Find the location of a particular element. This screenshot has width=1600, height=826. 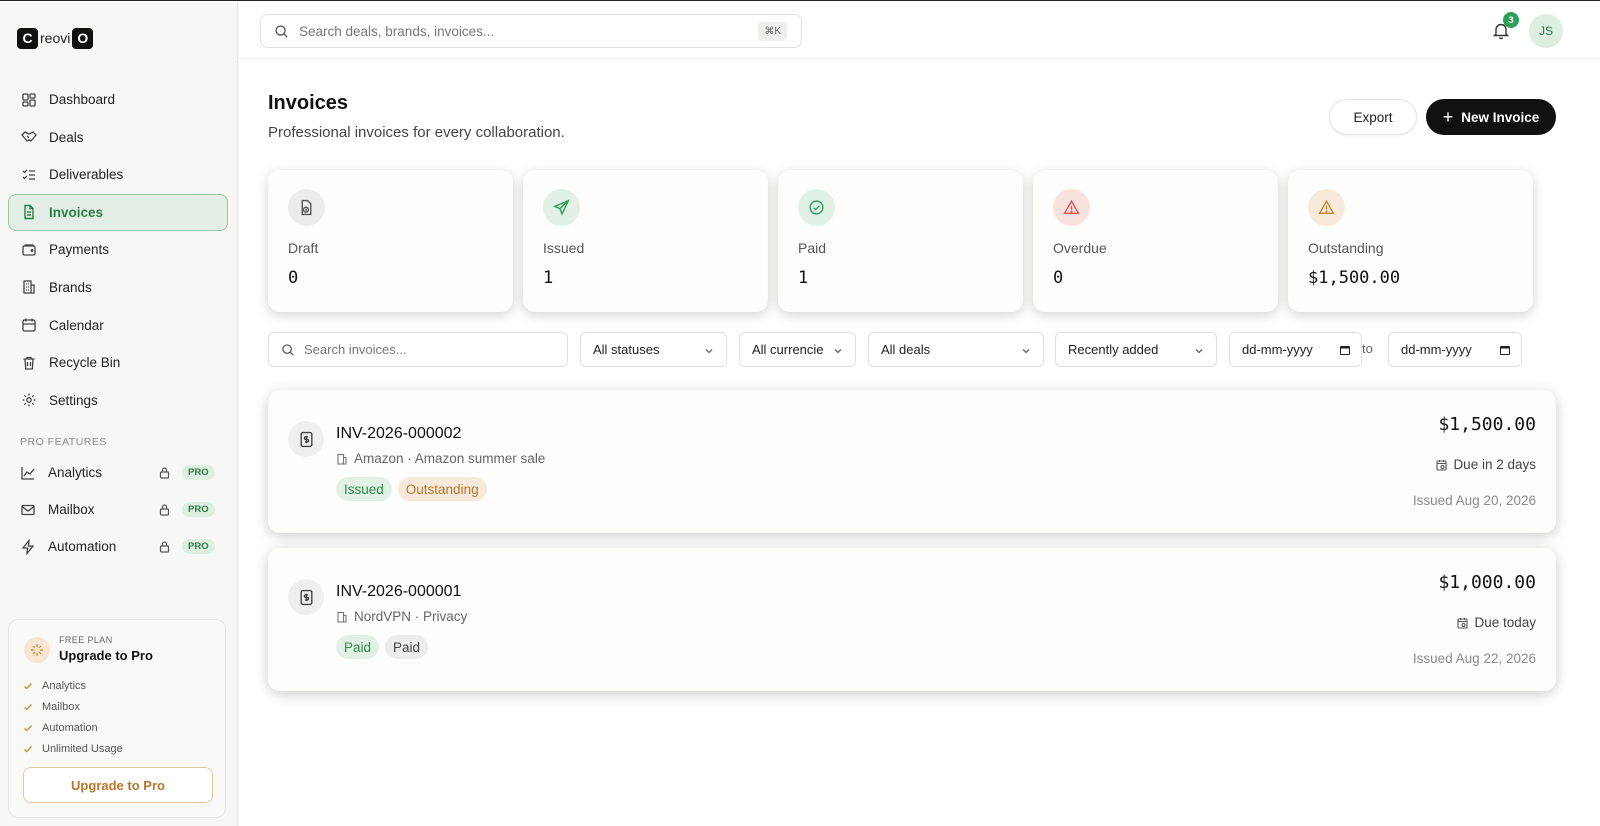

search-input is located at coordinates (519, 31).